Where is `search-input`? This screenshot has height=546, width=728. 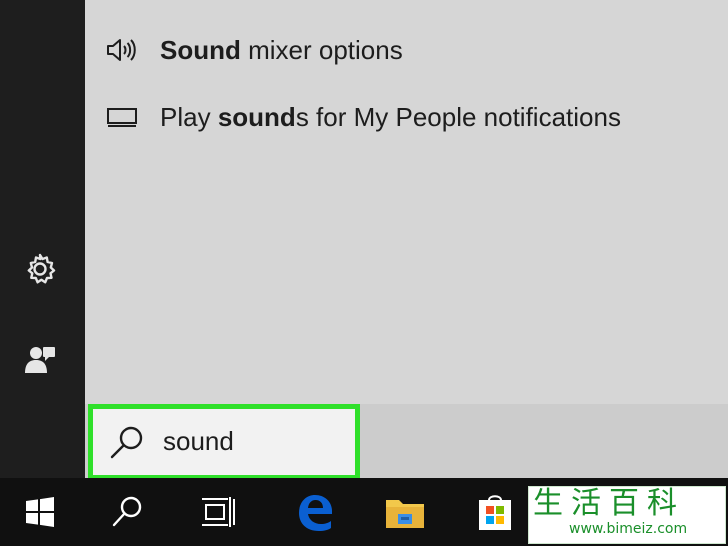
search-input is located at coordinates (253, 441).